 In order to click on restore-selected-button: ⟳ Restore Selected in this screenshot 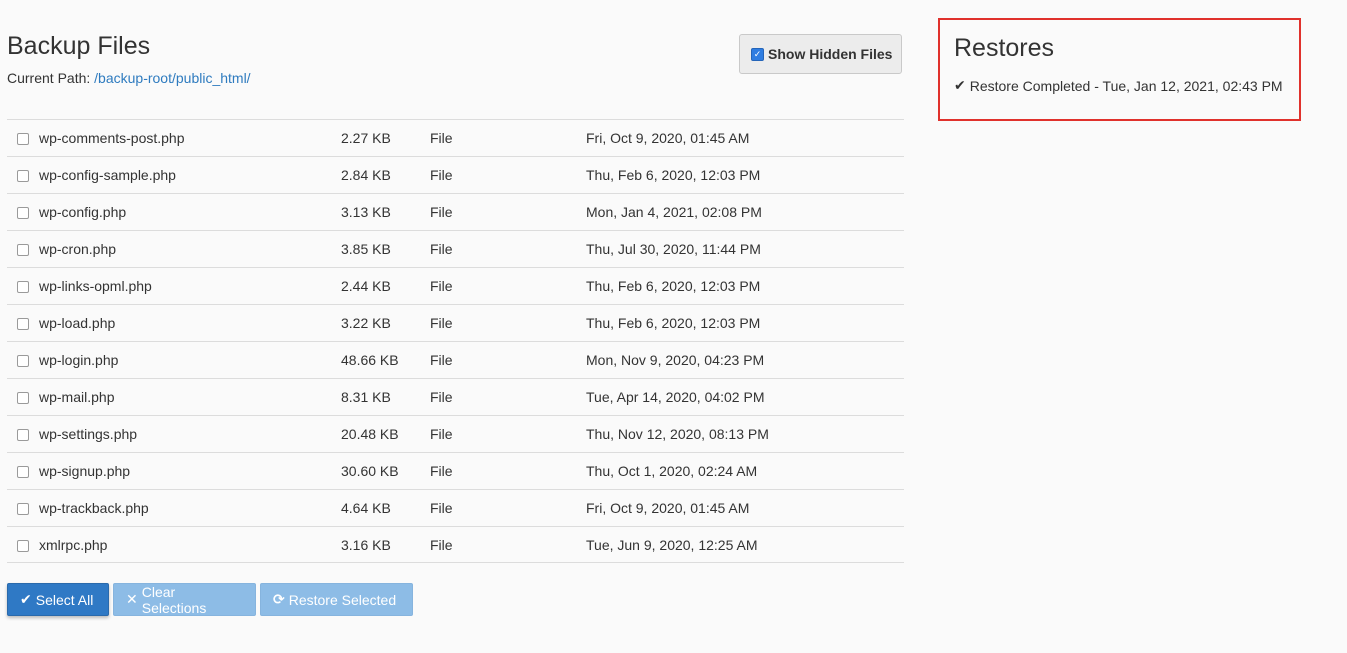, I will do `click(336, 599)`.